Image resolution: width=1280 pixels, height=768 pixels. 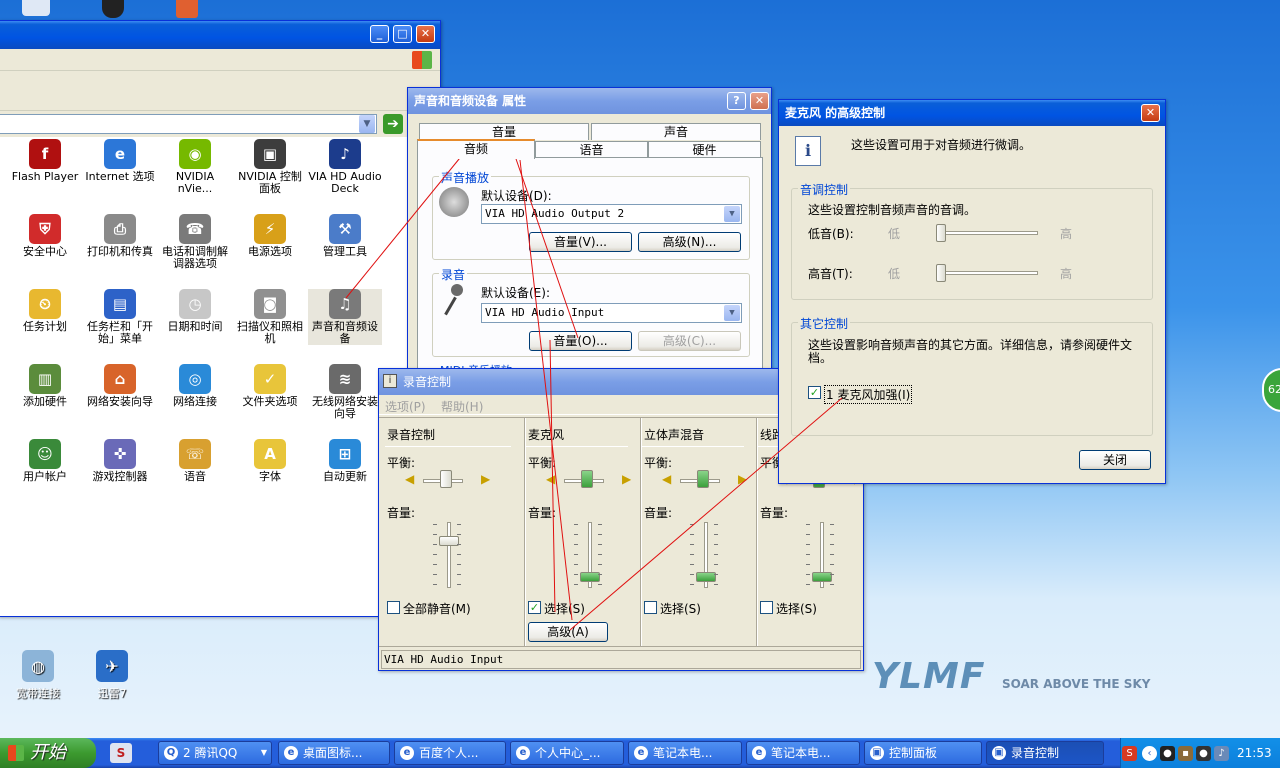 What do you see at coordinates (667, 479) in the screenshot?
I see `speaker-left-icon: ◀` at bounding box center [667, 479].